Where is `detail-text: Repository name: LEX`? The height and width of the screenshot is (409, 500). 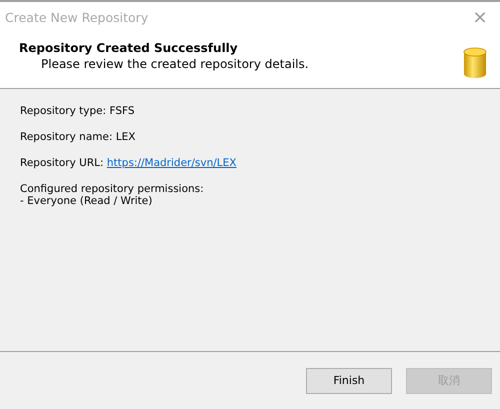
detail-text: Repository name: LEX is located at coordinates (78, 137).